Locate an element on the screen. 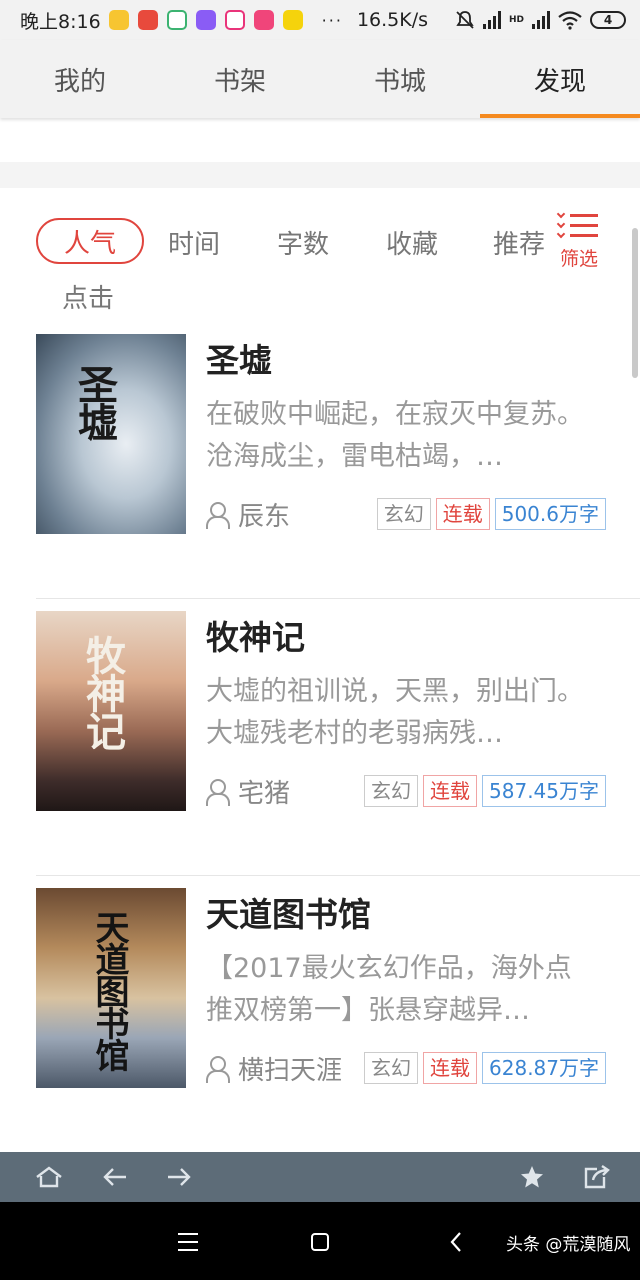 The height and width of the screenshot is (1280, 640). home-icon is located at coordinates (49, 1177).